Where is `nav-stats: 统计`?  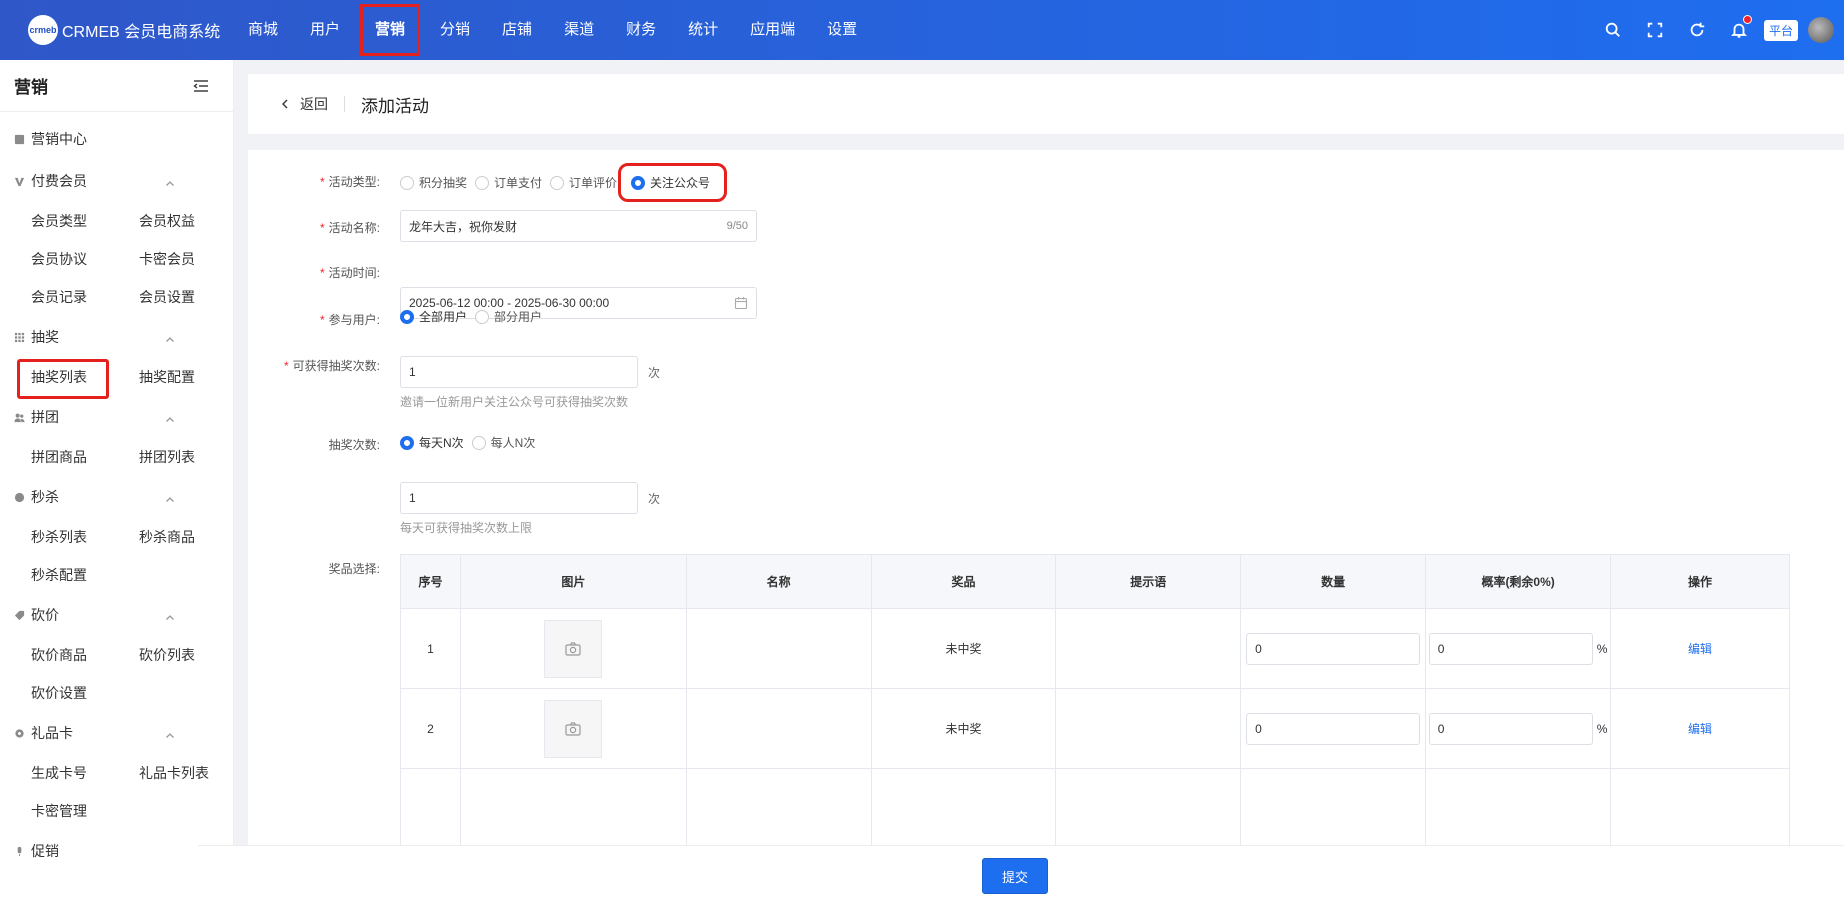 nav-stats: 统计 is located at coordinates (703, 30).